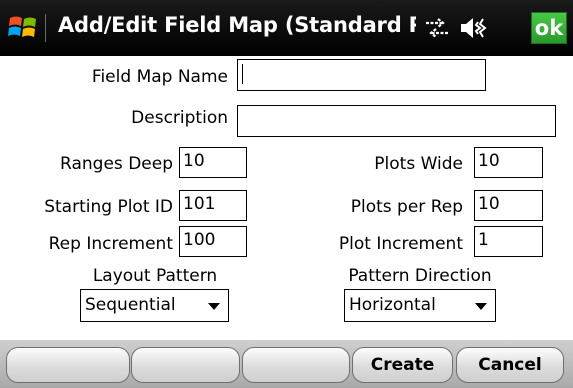 The height and width of the screenshot is (388, 573). Describe the element at coordinates (437, 28) in the screenshot. I see `connectivity-icon` at that location.